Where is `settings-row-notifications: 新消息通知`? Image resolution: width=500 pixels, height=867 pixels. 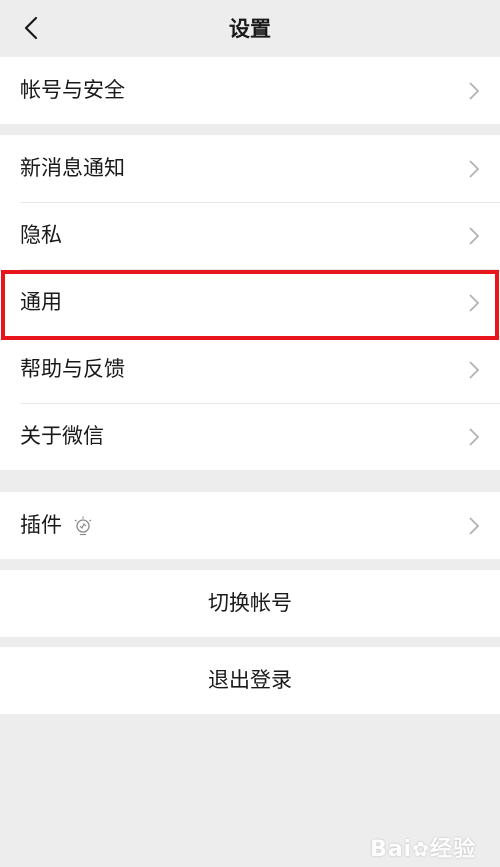 settings-row-notifications: 新消息通知 is located at coordinates (250, 168).